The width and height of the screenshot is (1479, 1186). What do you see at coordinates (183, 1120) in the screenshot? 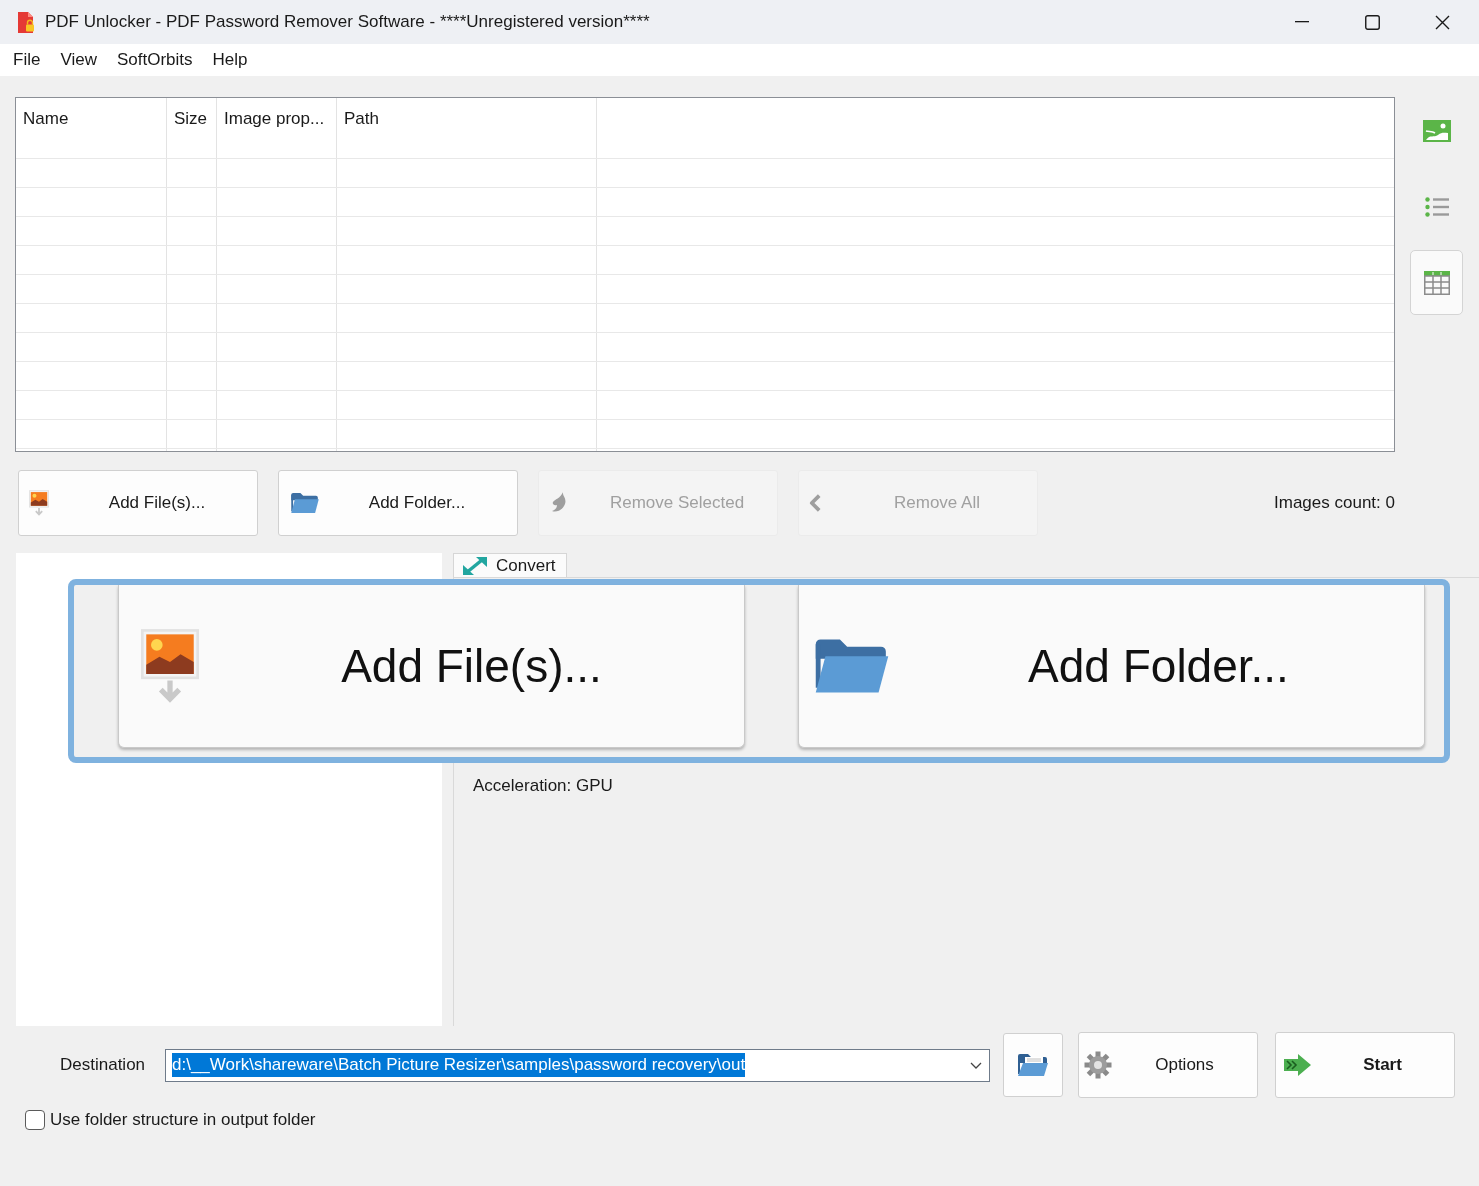
I see `checkbox-label: Use folder structure in output folder` at bounding box center [183, 1120].